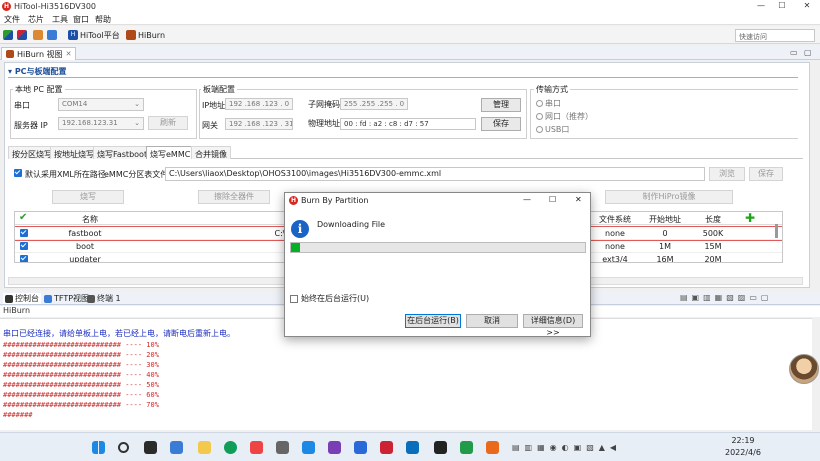 The width and height of the screenshot is (820, 461). What do you see at coordinates (374, 104) in the screenshot?
I see `mask-field: 255 .255 .255 . 0` at bounding box center [374, 104].